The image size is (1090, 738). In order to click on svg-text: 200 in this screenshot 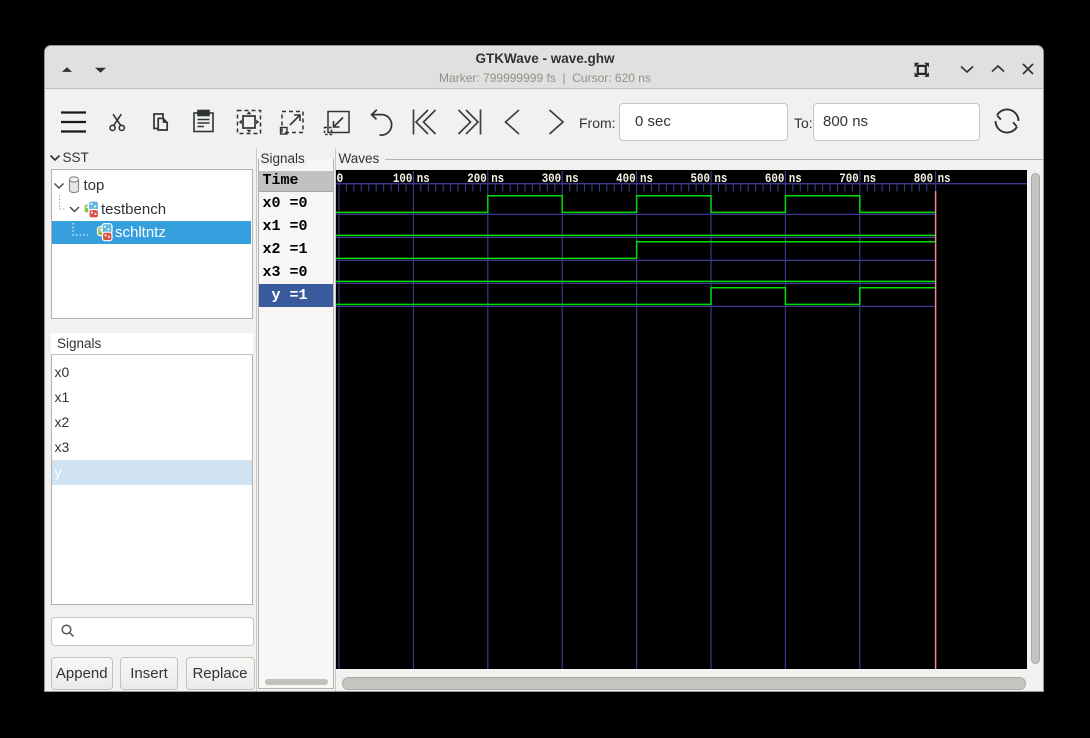, I will do `click(477, 179)`.